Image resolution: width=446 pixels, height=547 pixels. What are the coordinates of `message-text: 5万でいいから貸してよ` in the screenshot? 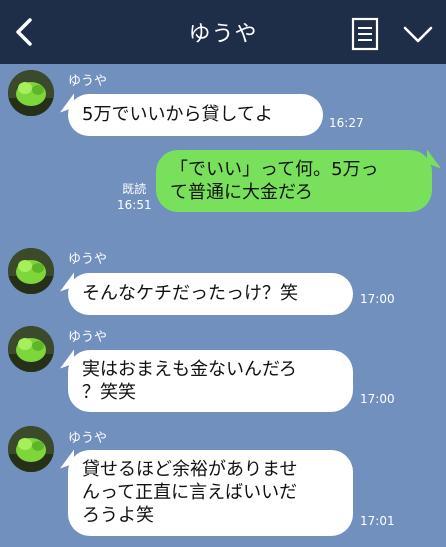 It's located at (177, 114).